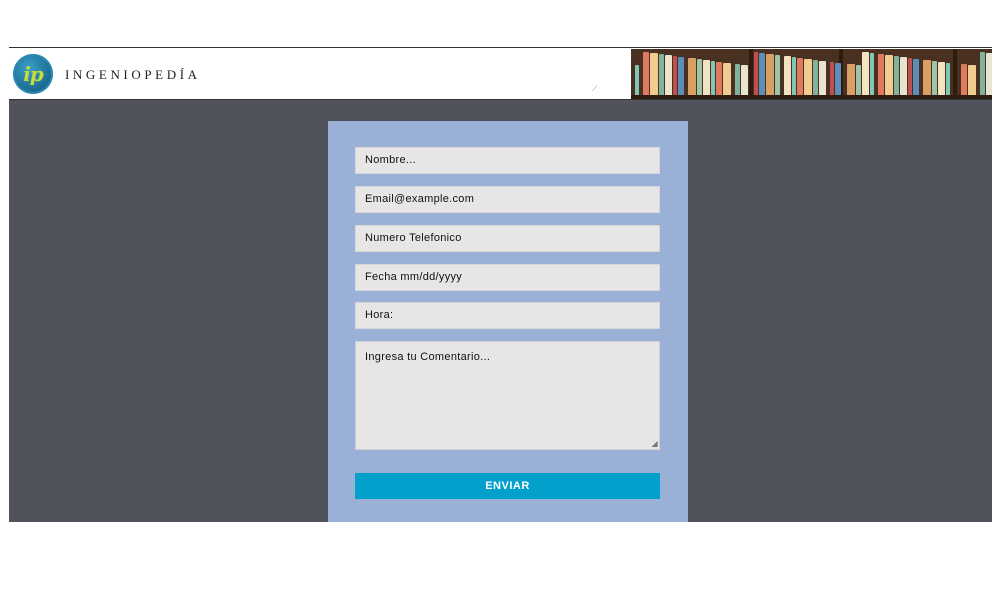 The width and height of the screenshot is (1000, 600). What do you see at coordinates (507, 395) in the screenshot?
I see `comment-textarea: Ingresa tu Comentario... ◢` at bounding box center [507, 395].